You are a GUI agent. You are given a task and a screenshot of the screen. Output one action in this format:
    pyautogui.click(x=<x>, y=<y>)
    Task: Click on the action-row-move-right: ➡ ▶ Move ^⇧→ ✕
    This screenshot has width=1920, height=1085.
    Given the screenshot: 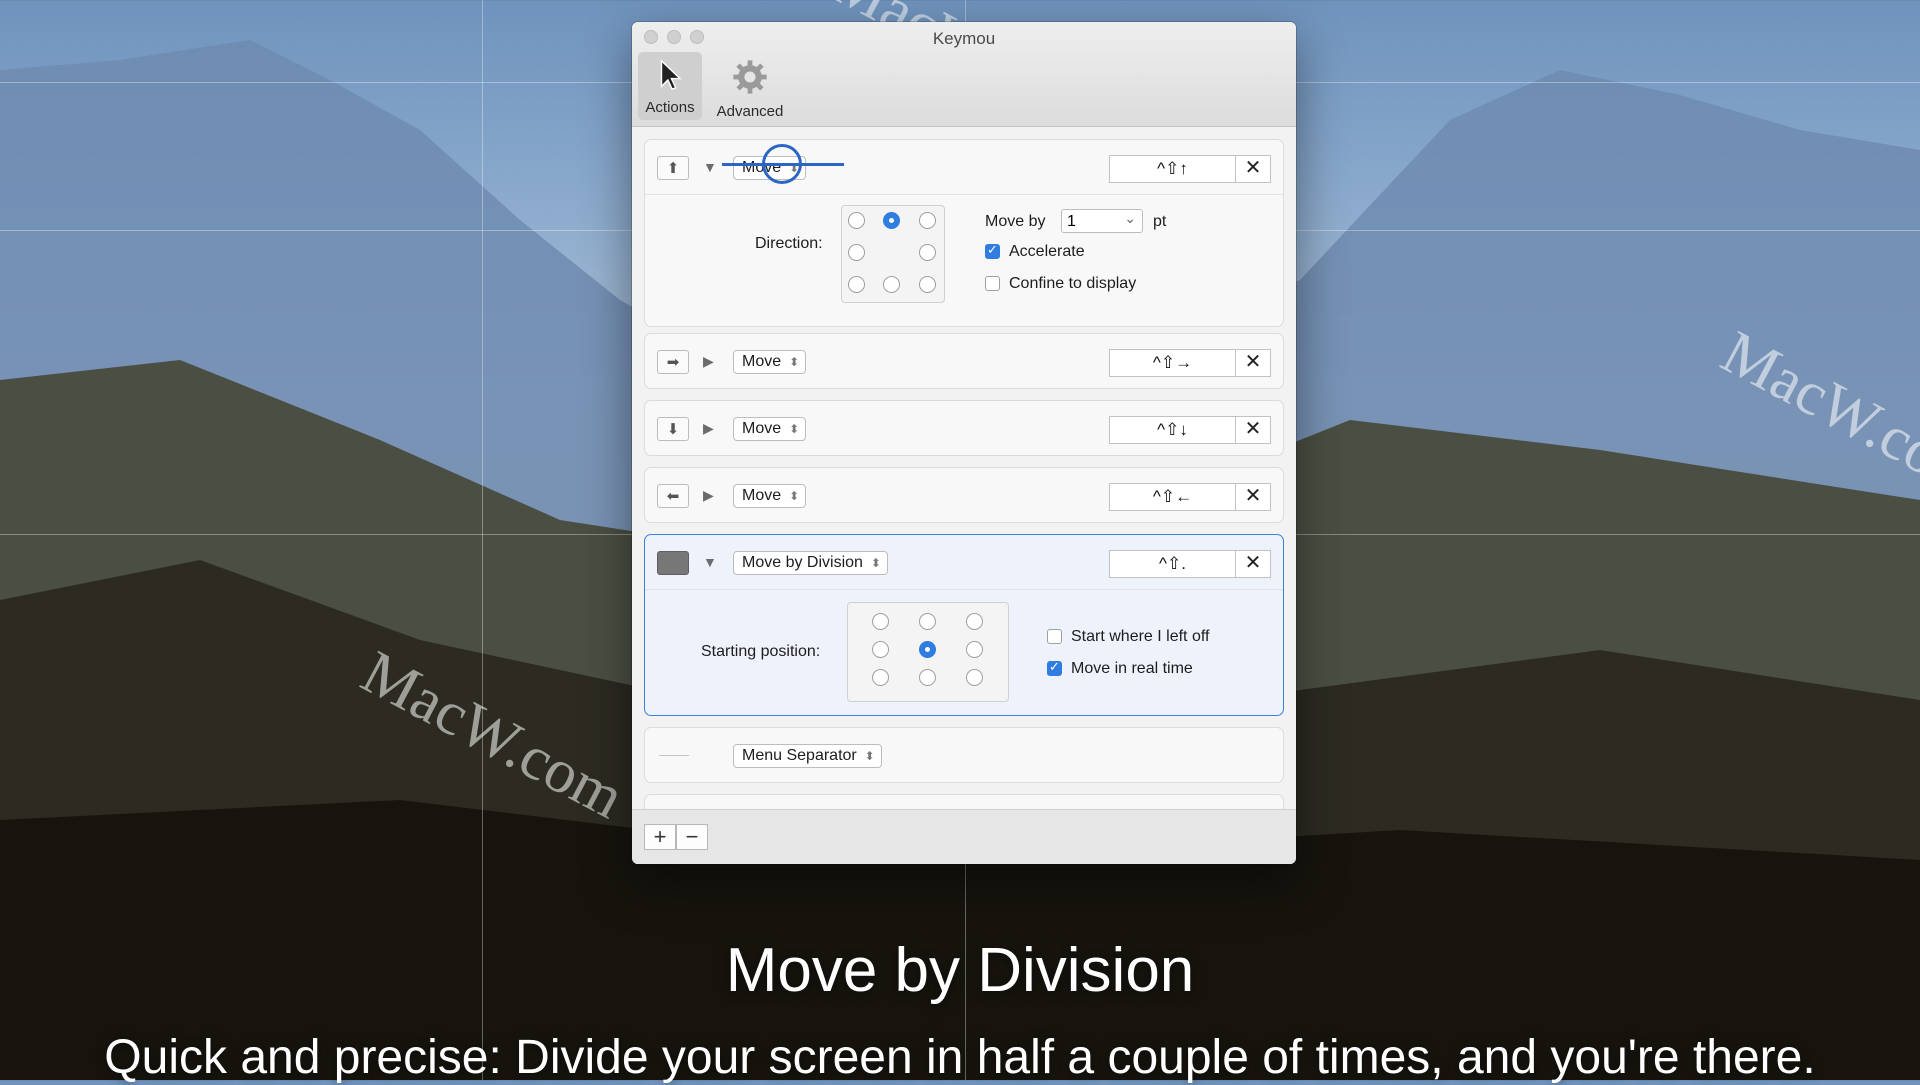 What is the action you would take?
    pyautogui.click(x=964, y=361)
    